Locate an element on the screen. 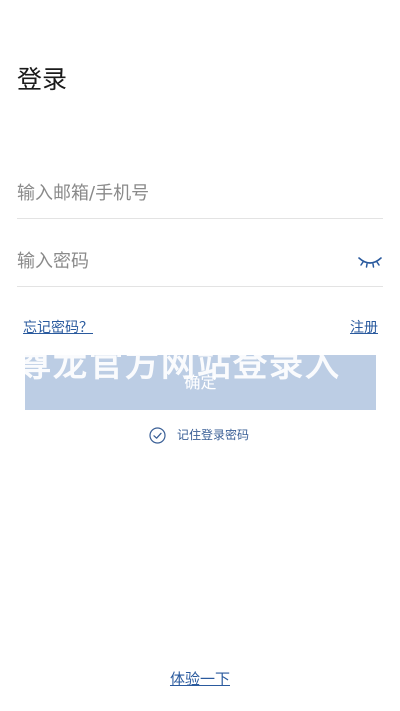  confirm-button: 尊龙官方网站登录入 确定 is located at coordinates (200, 382).